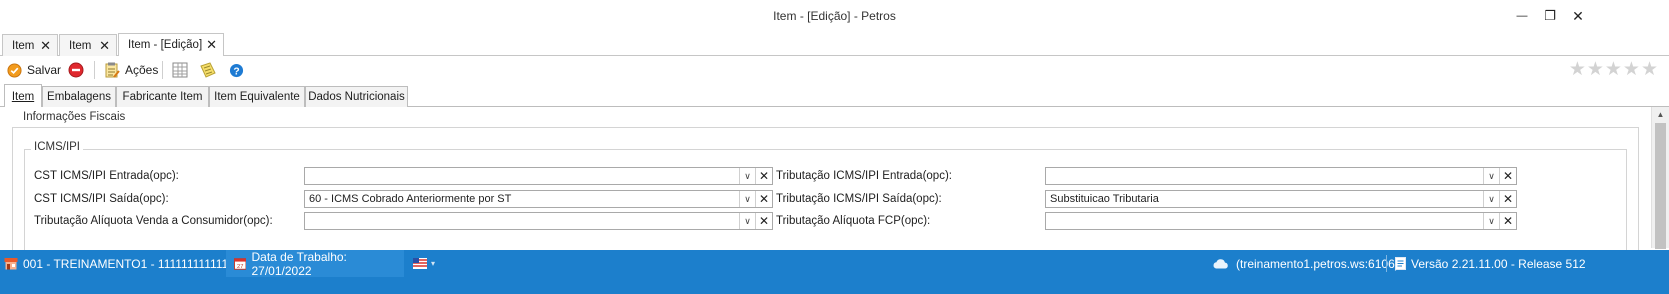 This screenshot has width=1669, height=294. Describe the element at coordinates (864, 176) in the screenshot. I see `tributacao-entrada-label: Tributação ICMS/IPI Entrada(opc):` at that location.